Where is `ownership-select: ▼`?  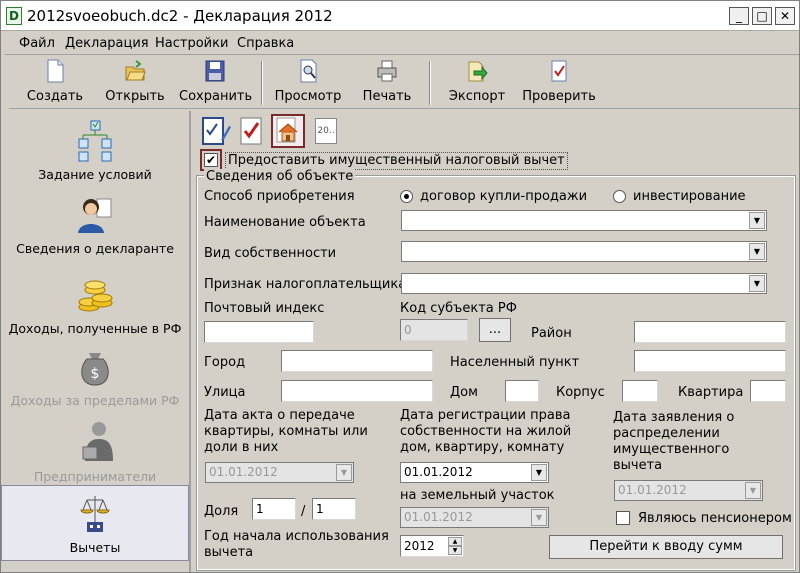
ownership-select: ▼ is located at coordinates (584, 251).